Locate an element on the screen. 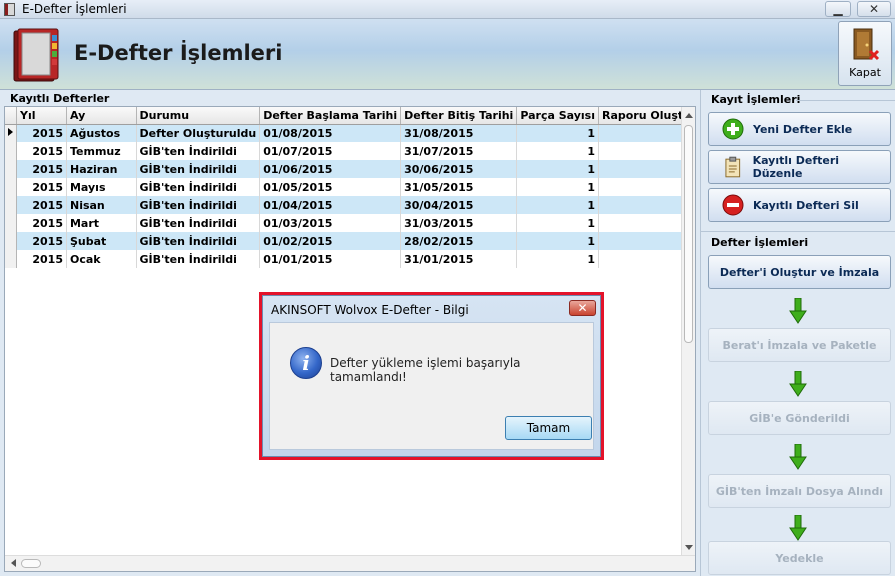 This screenshot has width=895, height=576. info-icon: i is located at coordinates (306, 363).